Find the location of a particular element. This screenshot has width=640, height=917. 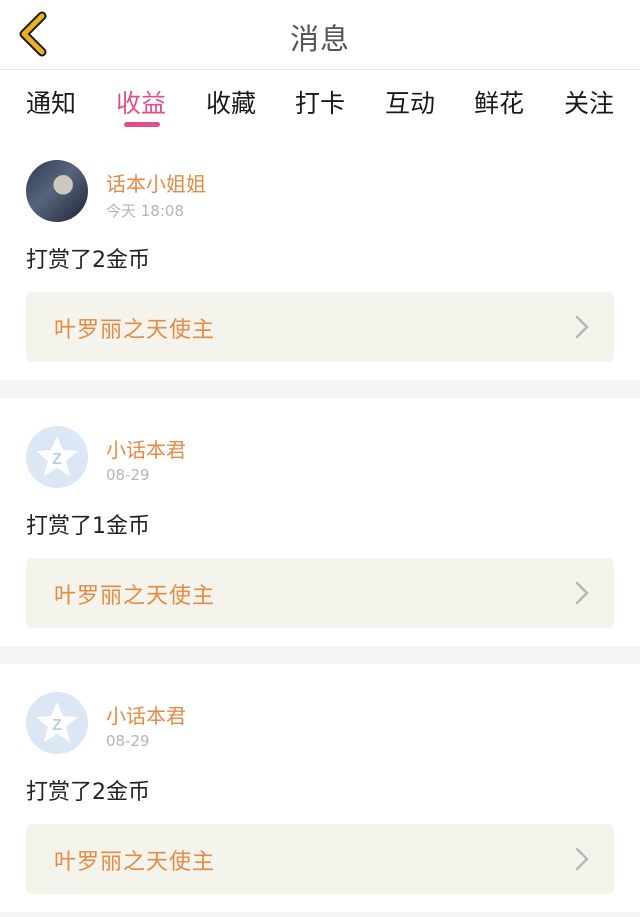

page-title: 消息 is located at coordinates (319, 39).